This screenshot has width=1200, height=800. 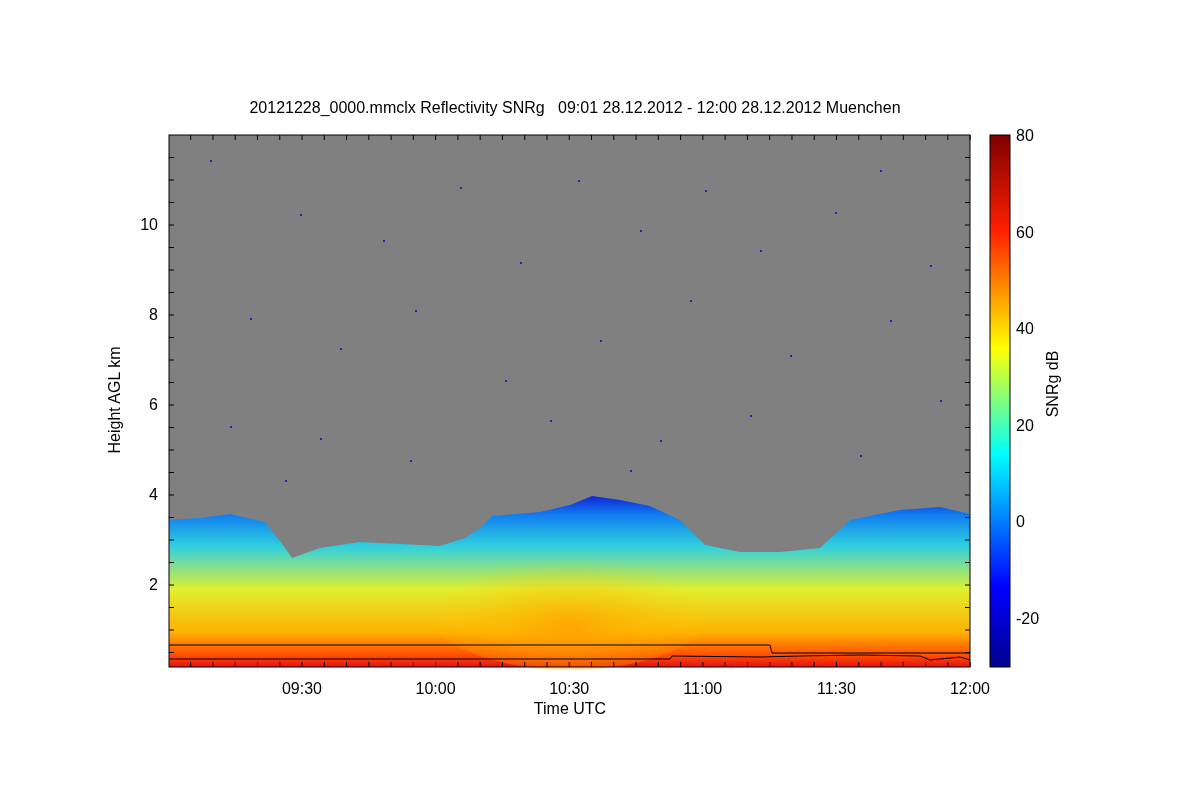 I want to click on x-tick-label: 10:00, so click(x=435, y=688).